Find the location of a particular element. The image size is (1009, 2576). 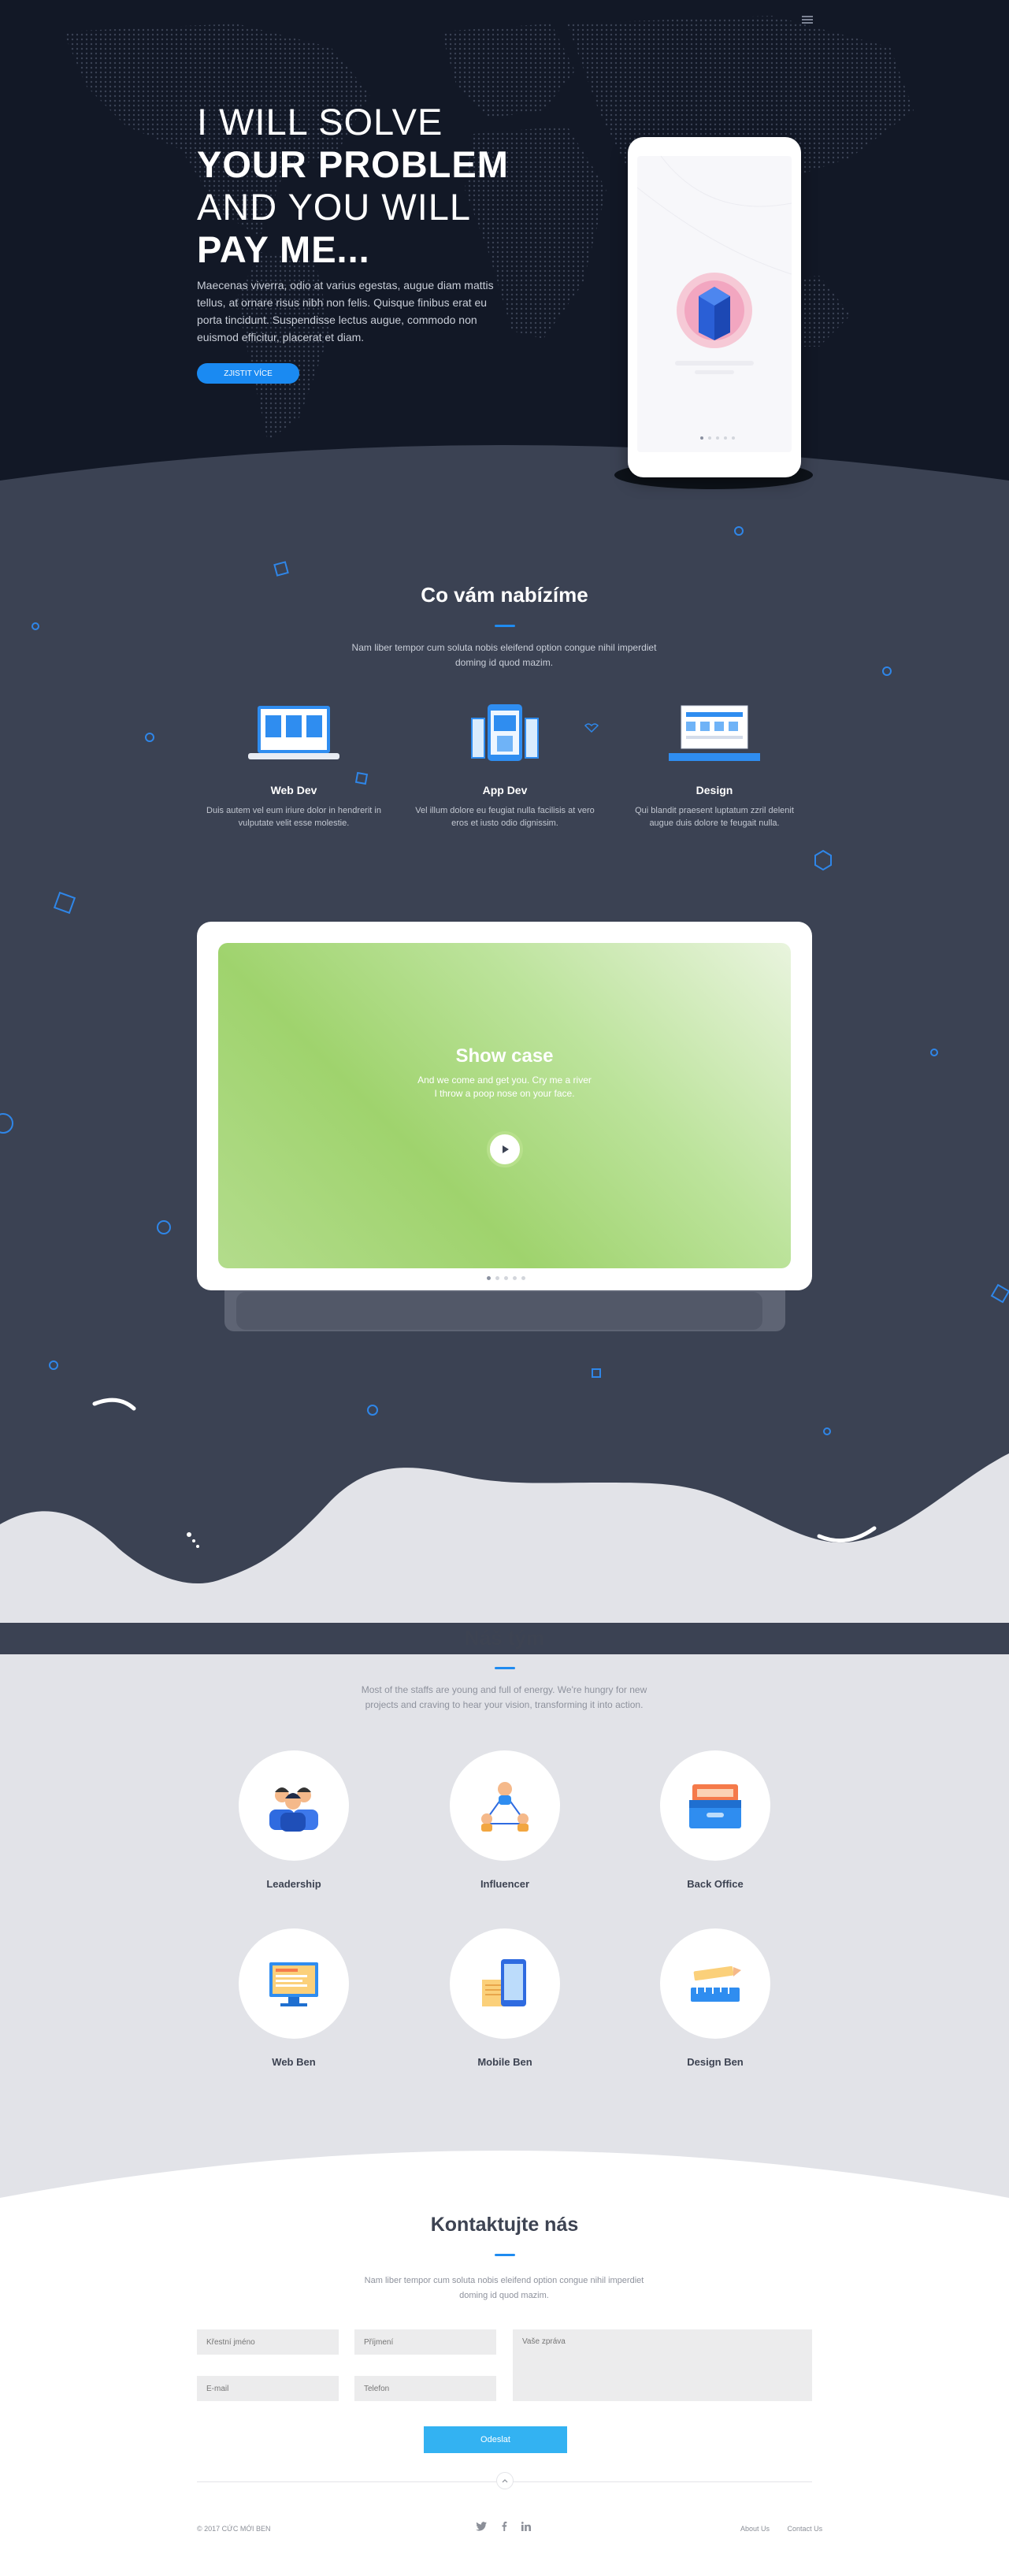

wave-divider is located at coordinates (504, 1510).